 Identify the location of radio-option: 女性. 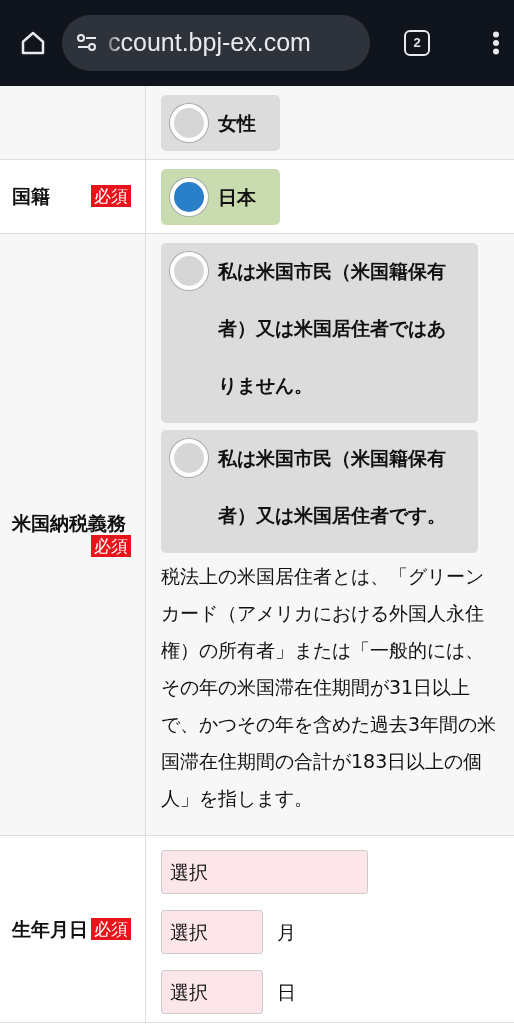
(220, 123).